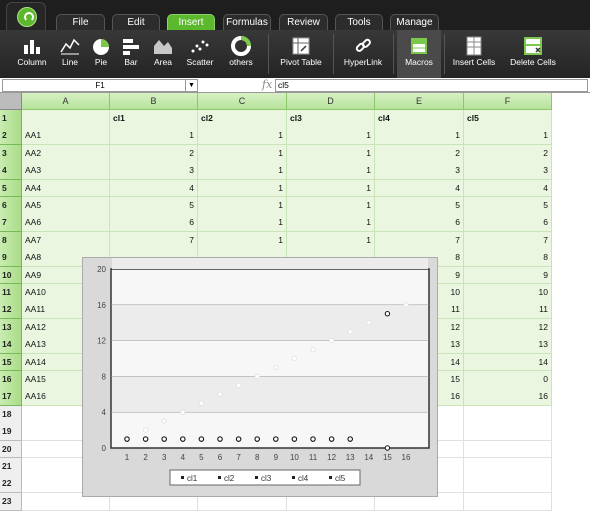 The width and height of the screenshot is (590, 512). I want to click on cell-f17: 16, so click(508, 397).